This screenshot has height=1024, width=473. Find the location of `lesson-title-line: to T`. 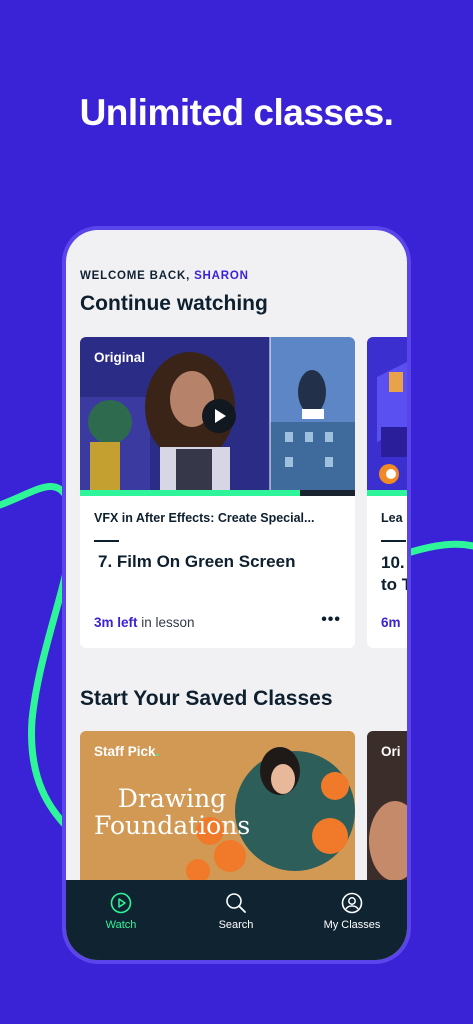

lesson-title-line: to T is located at coordinates (394, 584).